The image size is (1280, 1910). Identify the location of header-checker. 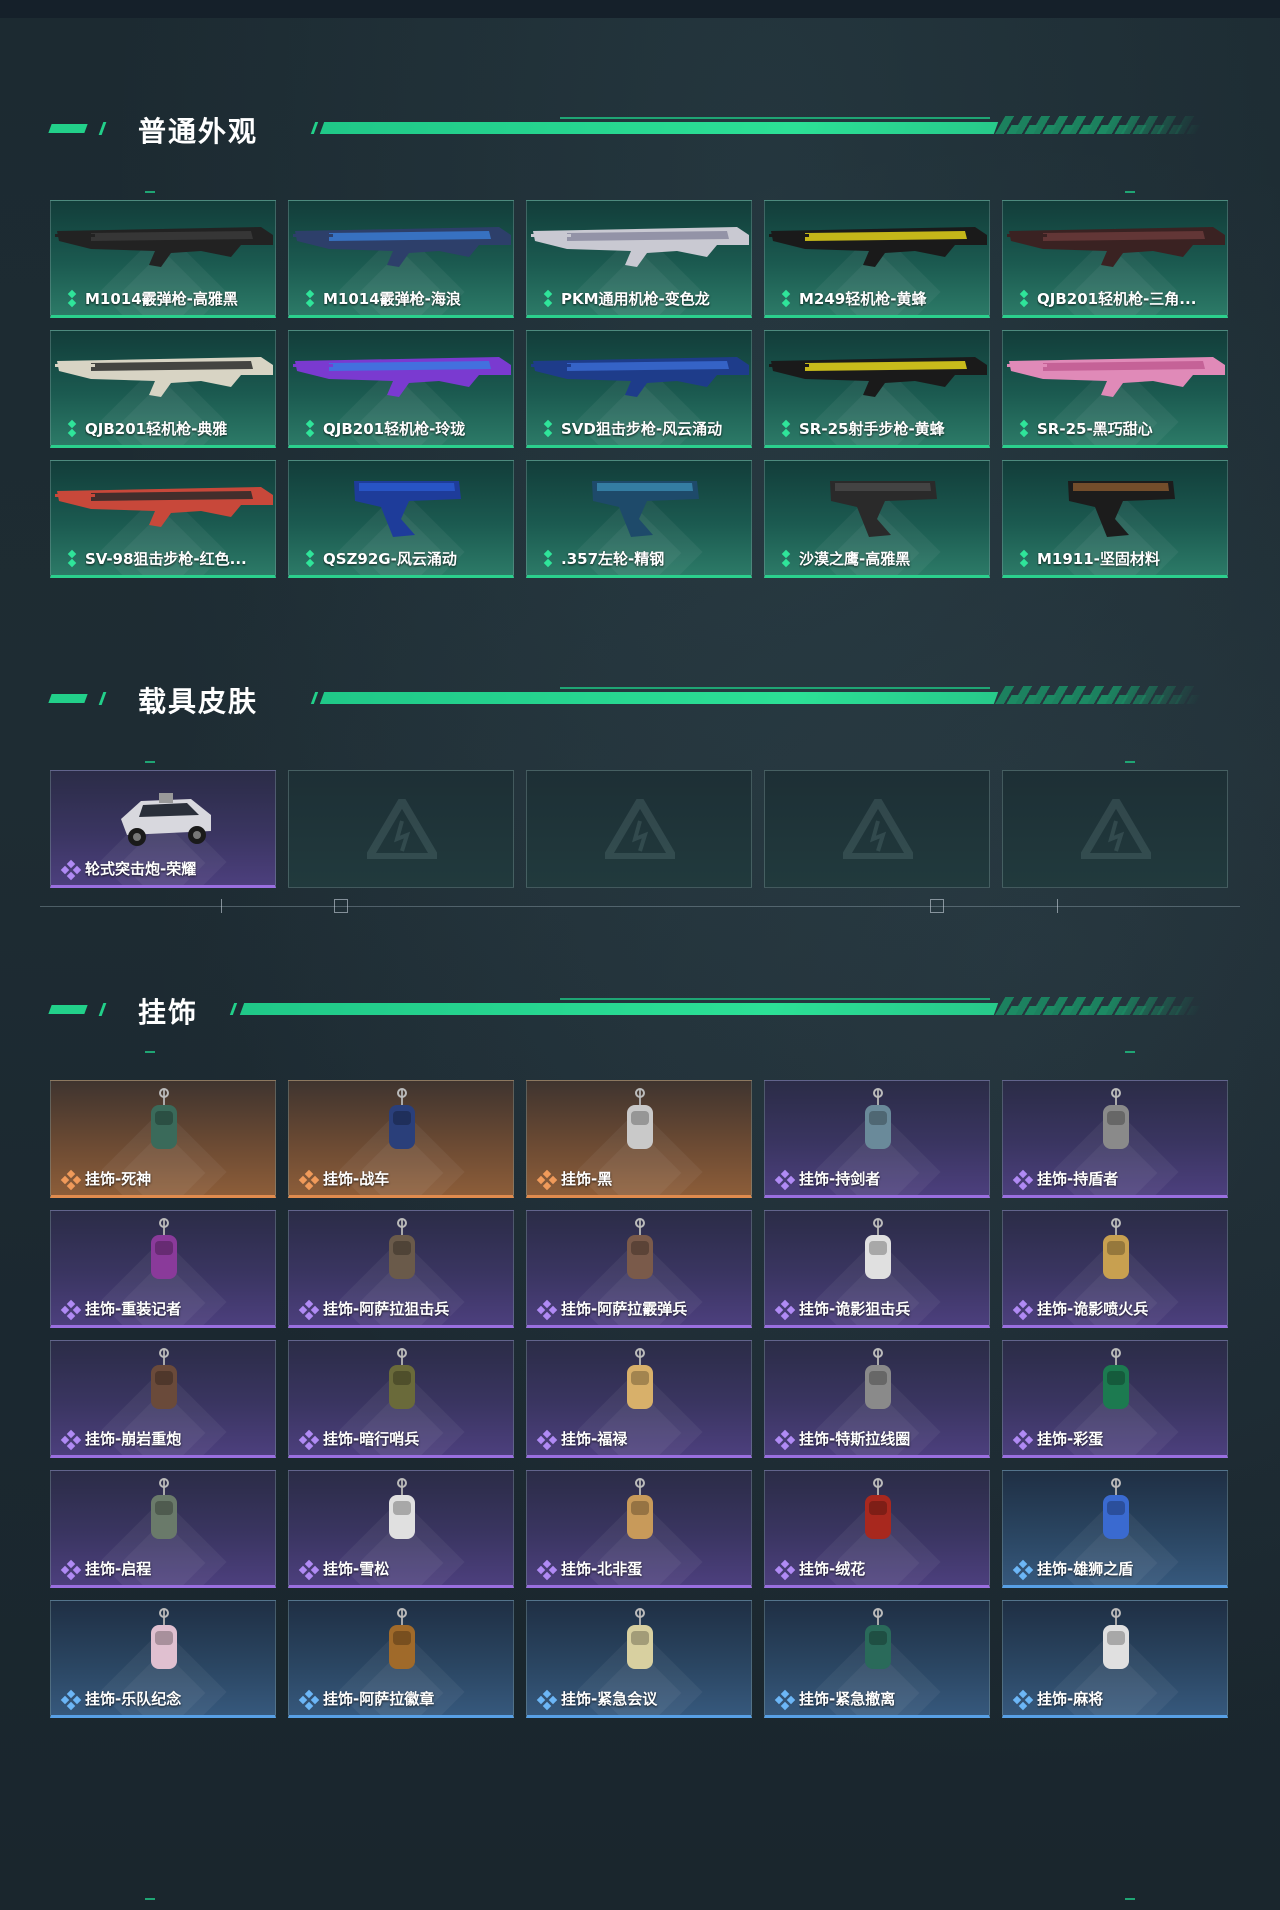
(1100, 699).